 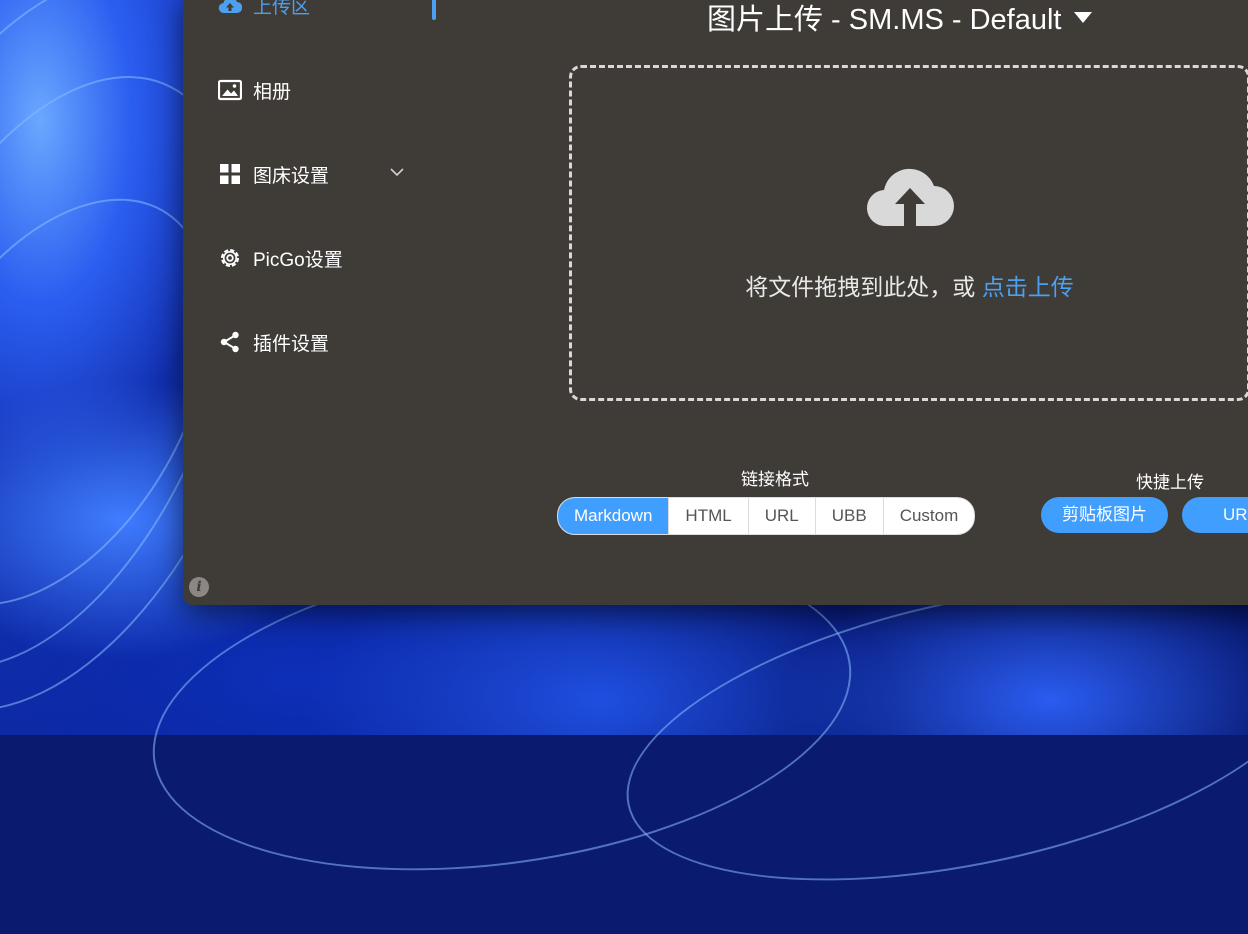 What do you see at coordinates (434, 10) in the screenshot?
I see `active-indicator` at bounding box center [434, 10].